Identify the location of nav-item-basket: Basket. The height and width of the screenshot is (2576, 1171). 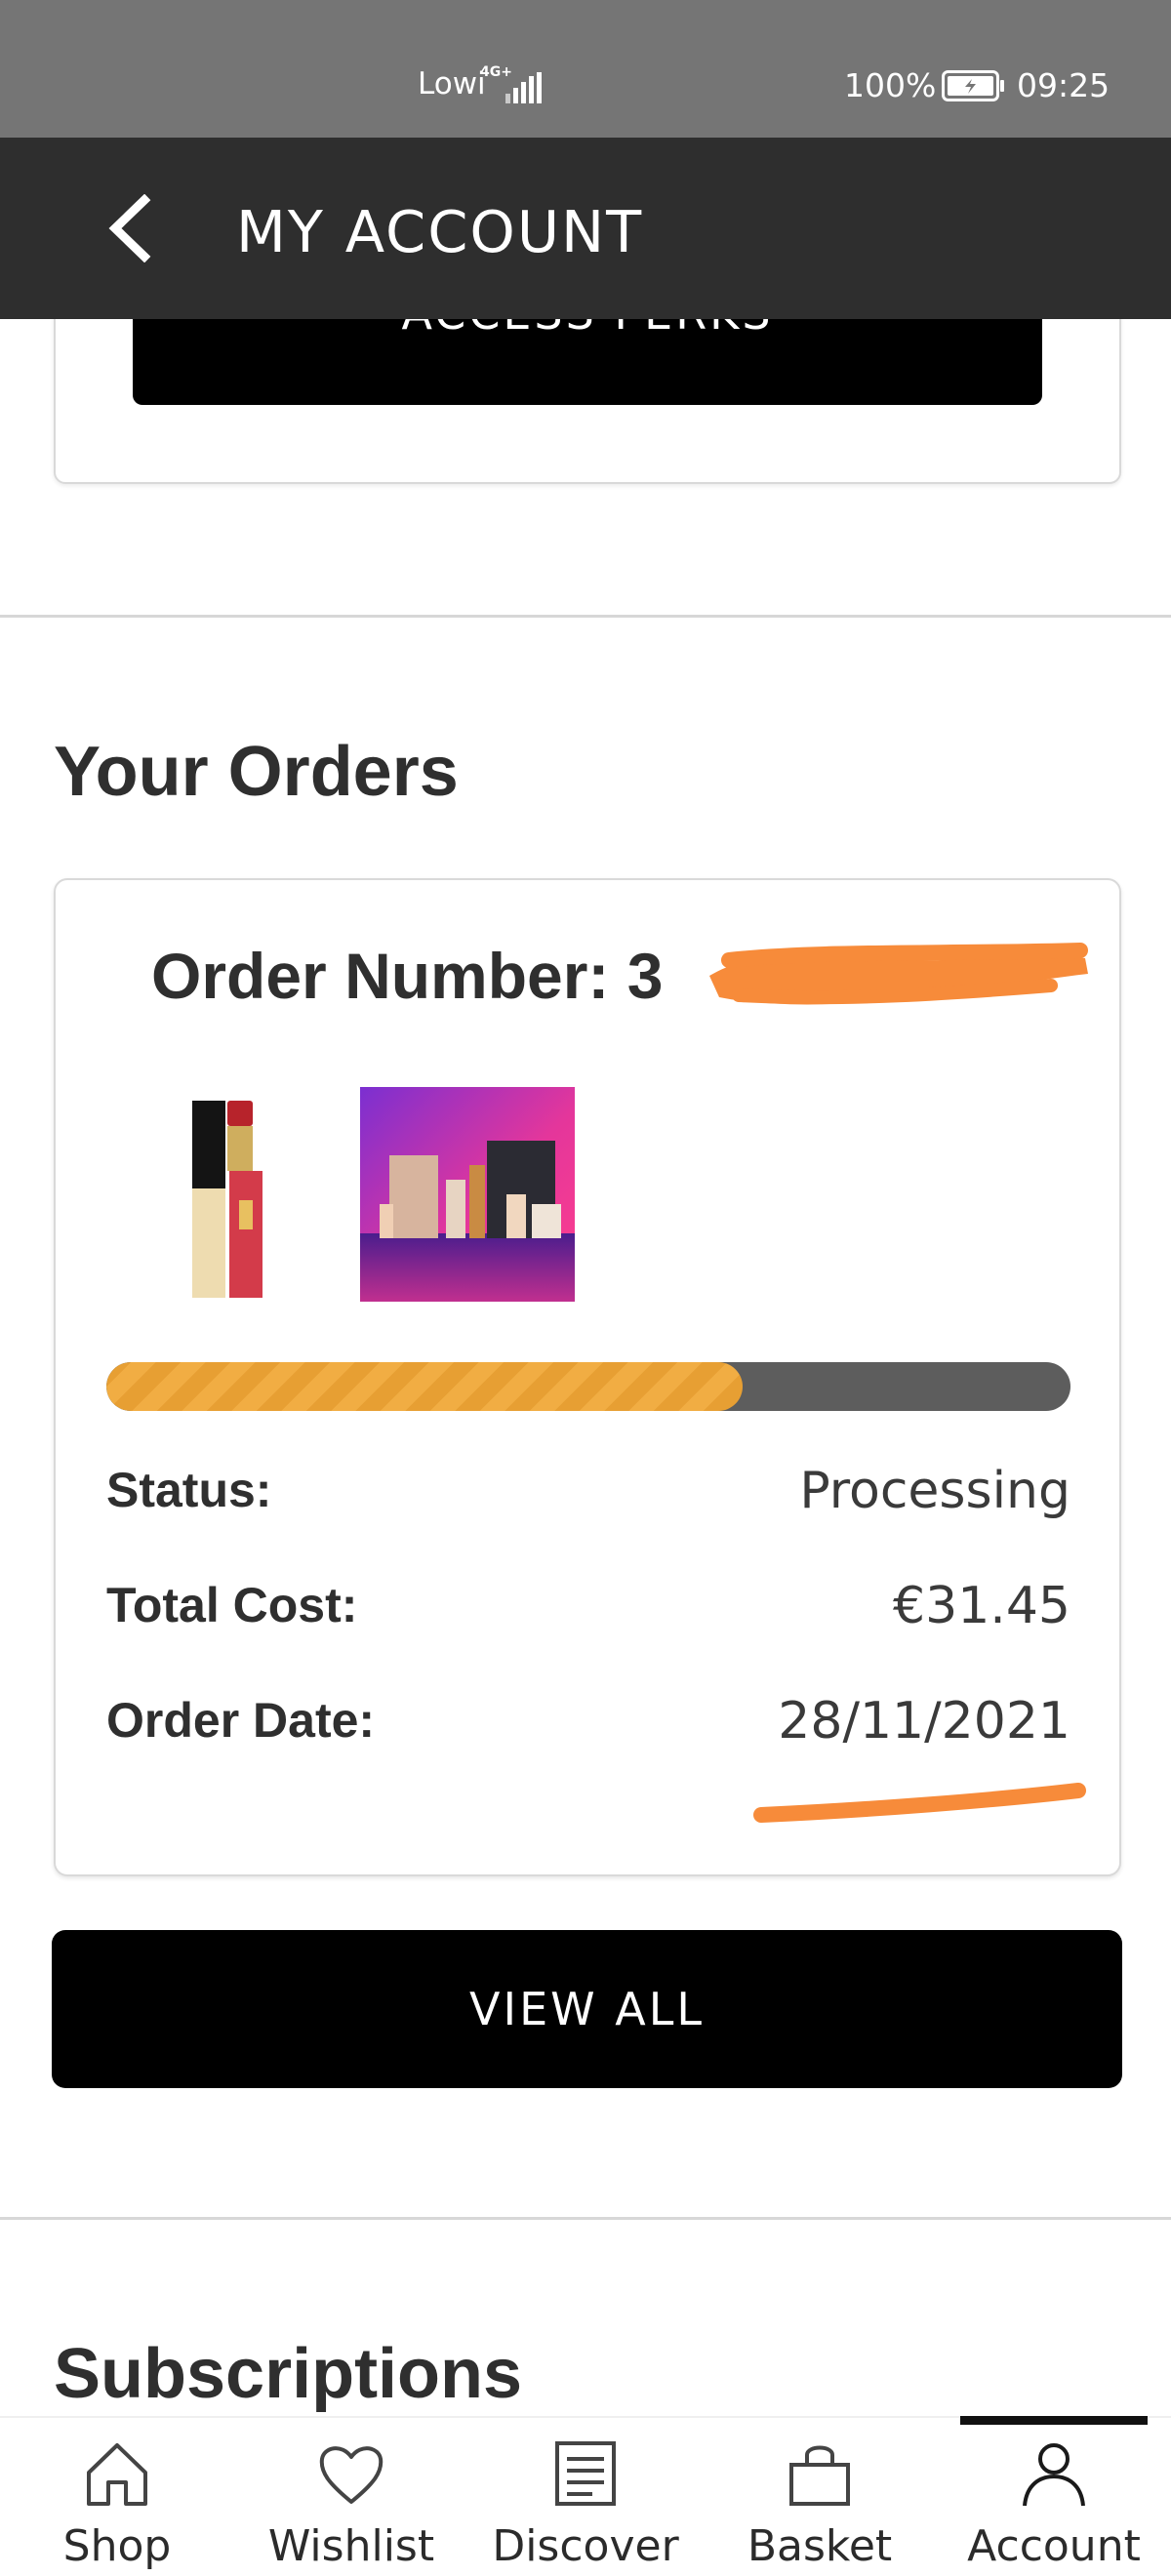
(820, 2497).